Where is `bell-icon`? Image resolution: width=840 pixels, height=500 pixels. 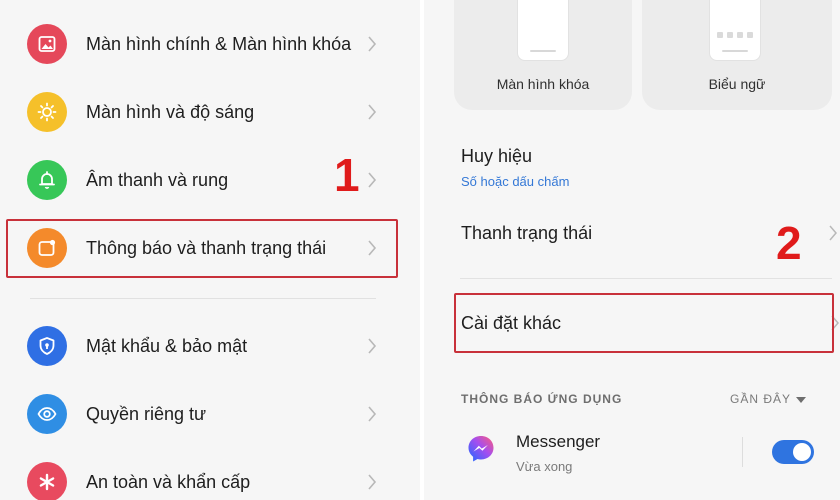
bell-icon is located at coordinates (47, 180).